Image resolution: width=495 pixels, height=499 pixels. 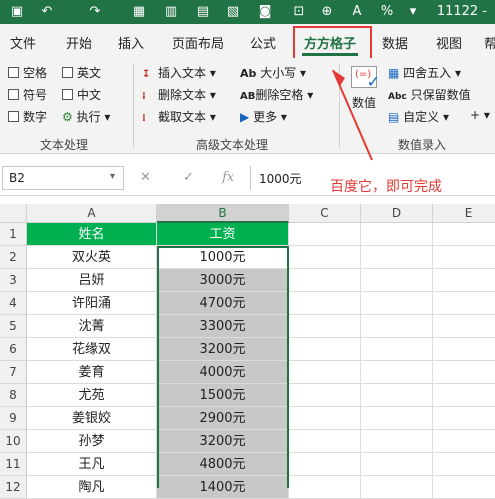 What do you see at coordinates (13, 326) in the screenshot?
I see `row-header: 5` at bounding box center [13, 326].